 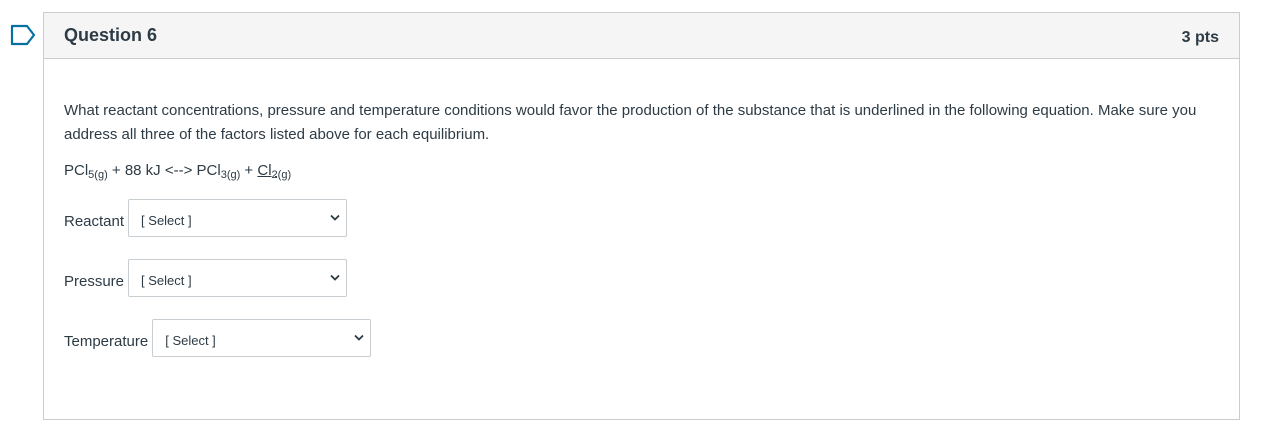 What do you see at coordinates (238, 278) in the screenshot?
I see `pressure-select: [ Select ]` at bounding box center [238, 278].